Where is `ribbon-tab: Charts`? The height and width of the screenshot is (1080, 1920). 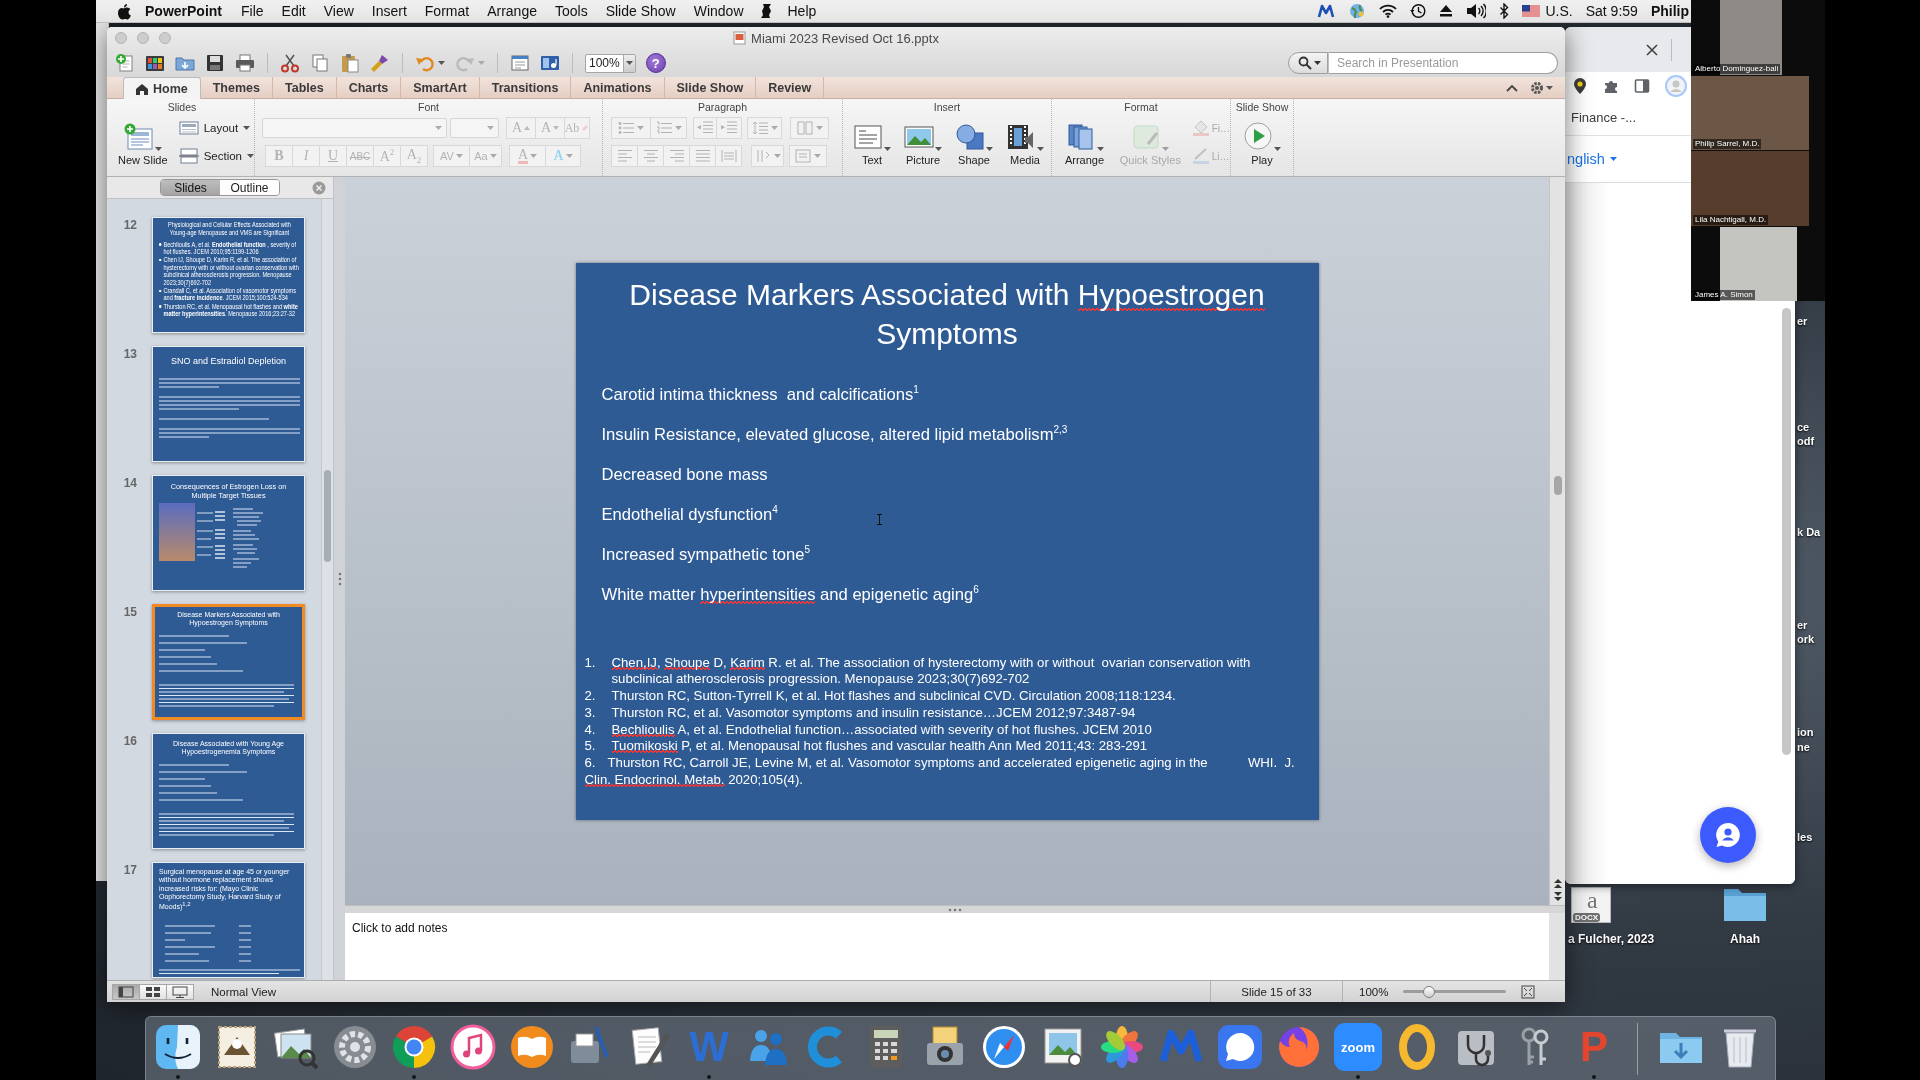
ribbon-tab: Charts is located at coordinates (369, 87).